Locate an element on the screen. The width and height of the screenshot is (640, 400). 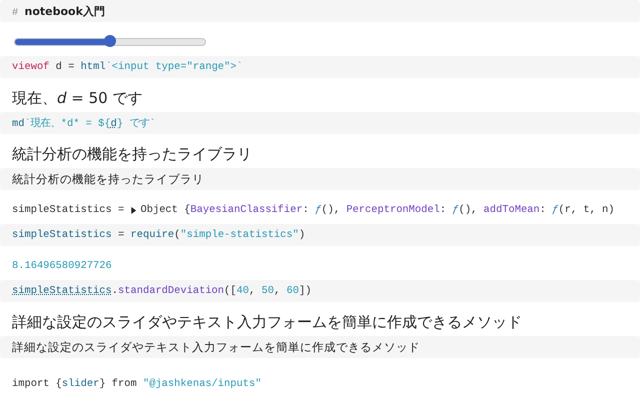
expand-triangle-icon is located at coordinates (134, 210).